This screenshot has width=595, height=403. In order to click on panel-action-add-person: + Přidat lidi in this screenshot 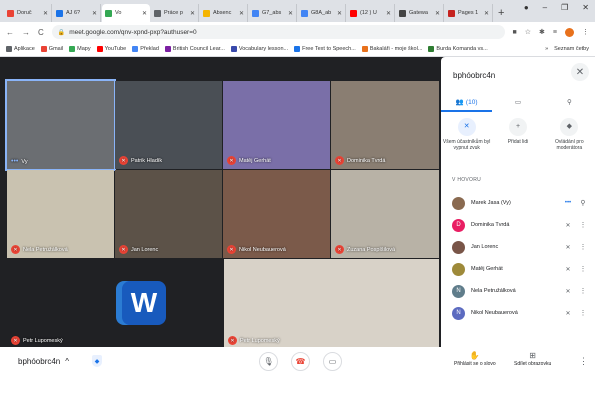, I will do `click(517, 134)`.